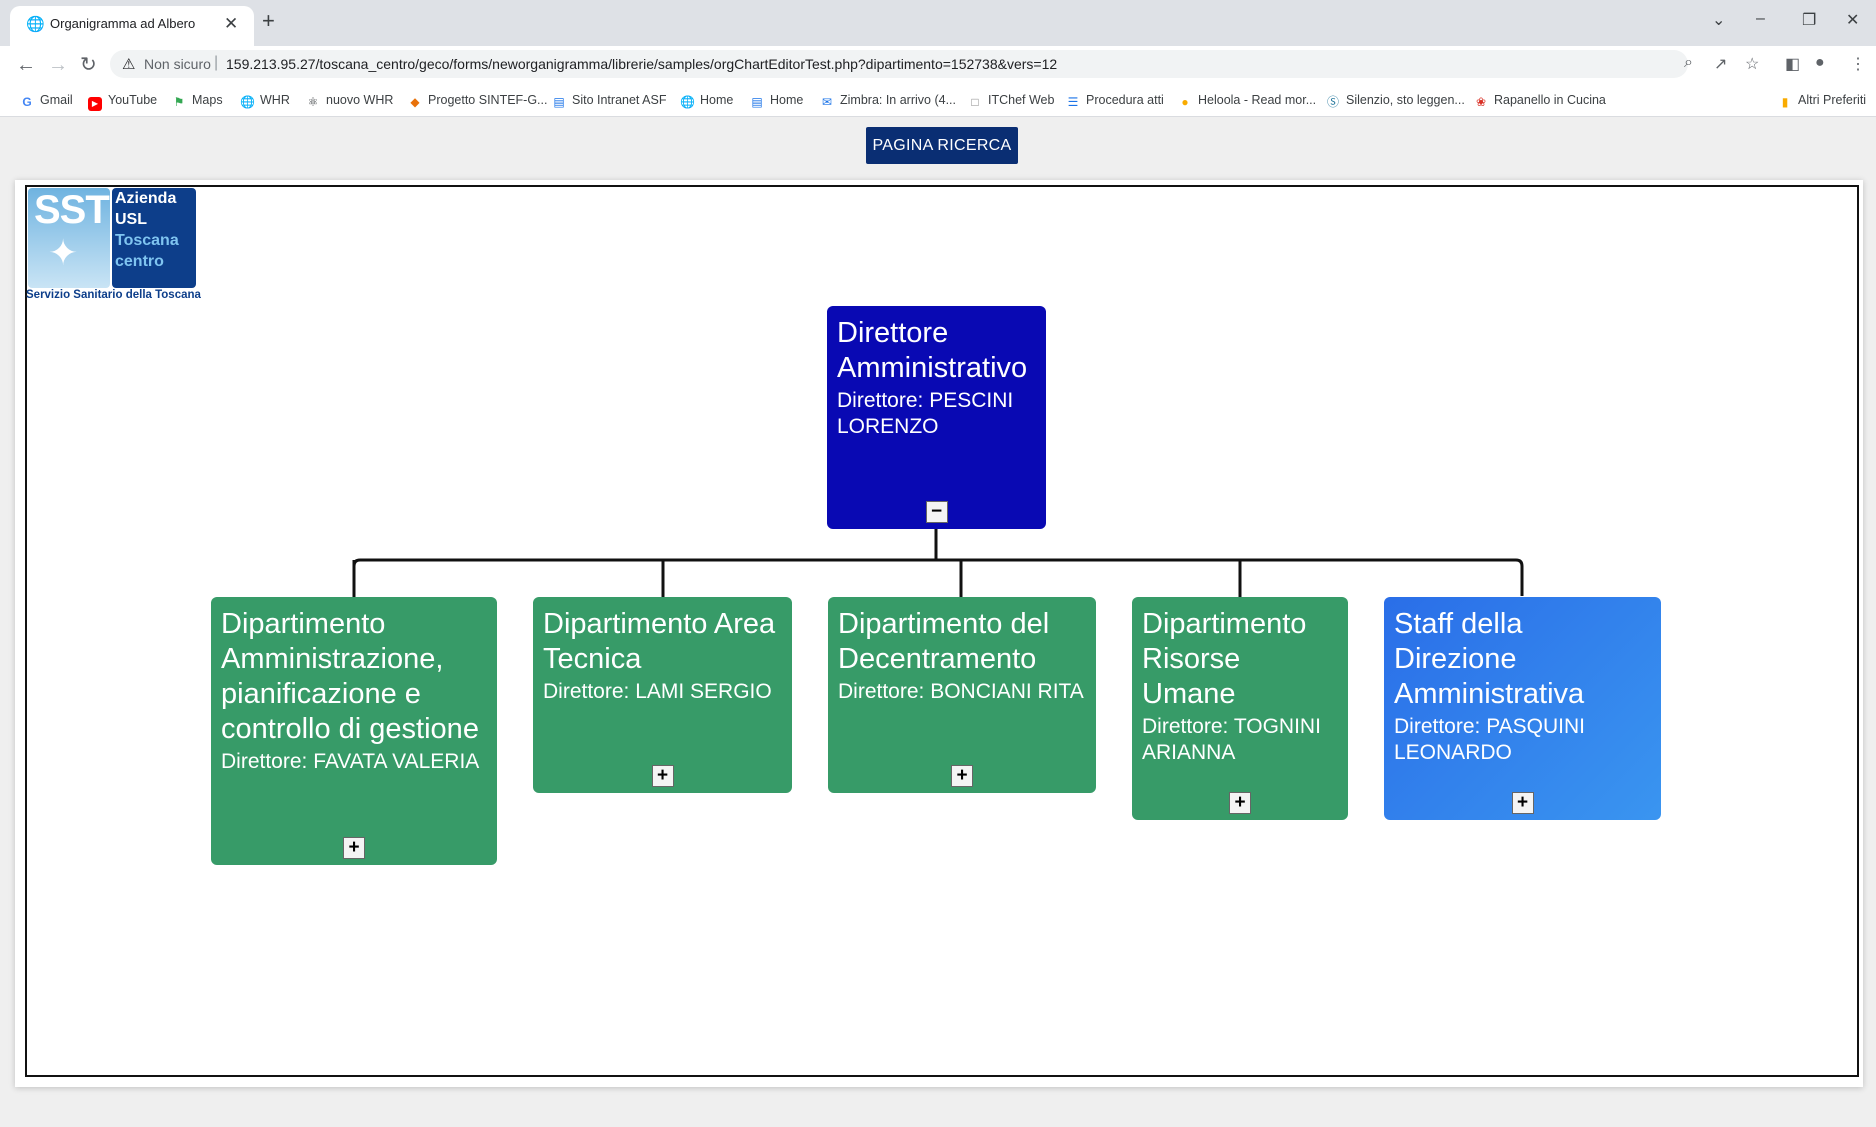  What do you see at coordinates (936, 512) in the screenshot?
I see `collapse-toggle: −` at bounding box center [936, 512].